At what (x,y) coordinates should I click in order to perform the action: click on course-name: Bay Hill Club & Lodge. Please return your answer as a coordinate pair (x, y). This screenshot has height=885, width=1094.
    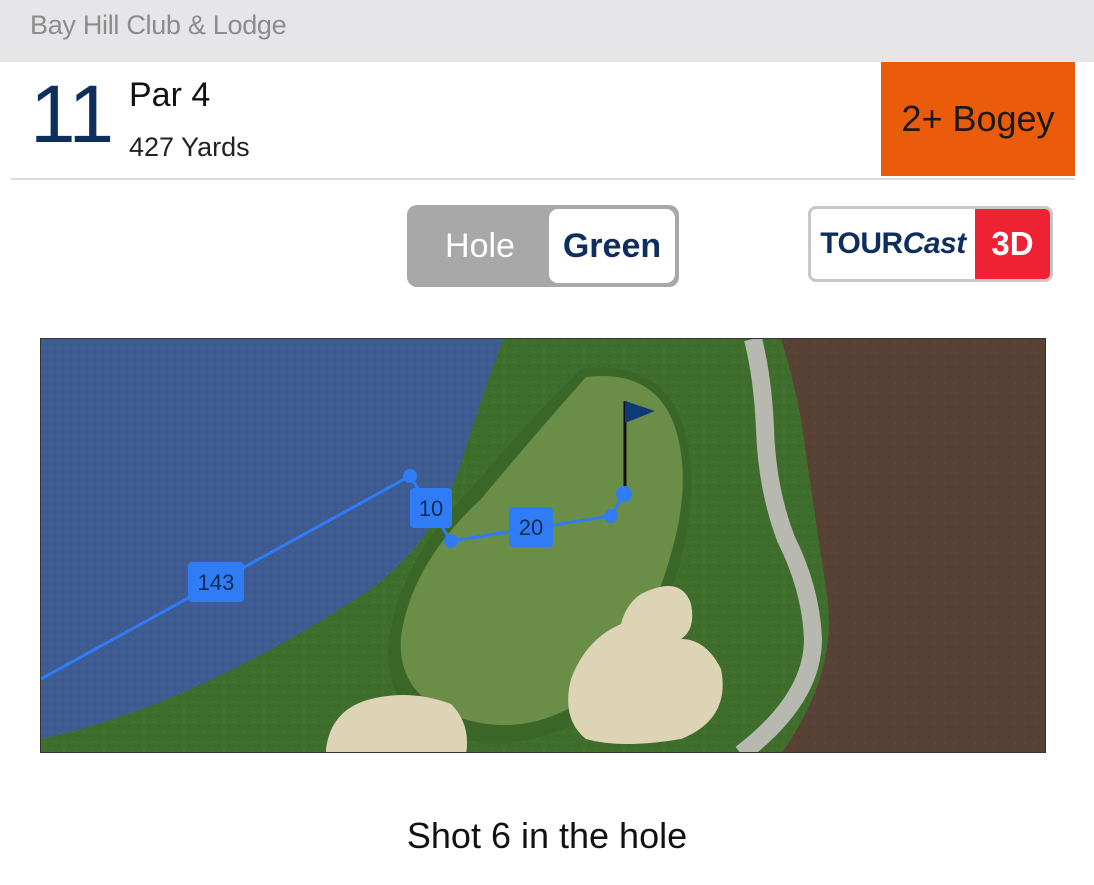
    Looking at the image, I should click on (158, 25).